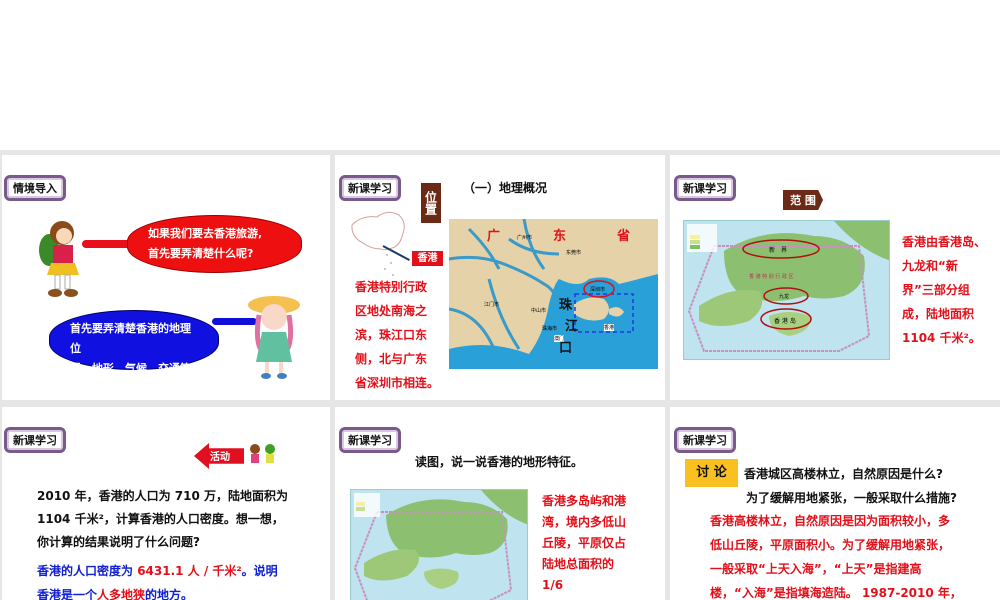 The width and height of the screenshot is (1000, 600). Describe the element at coordinates (59, 259) in the screenshot. I see `girl-backpack-illustration` at that location.